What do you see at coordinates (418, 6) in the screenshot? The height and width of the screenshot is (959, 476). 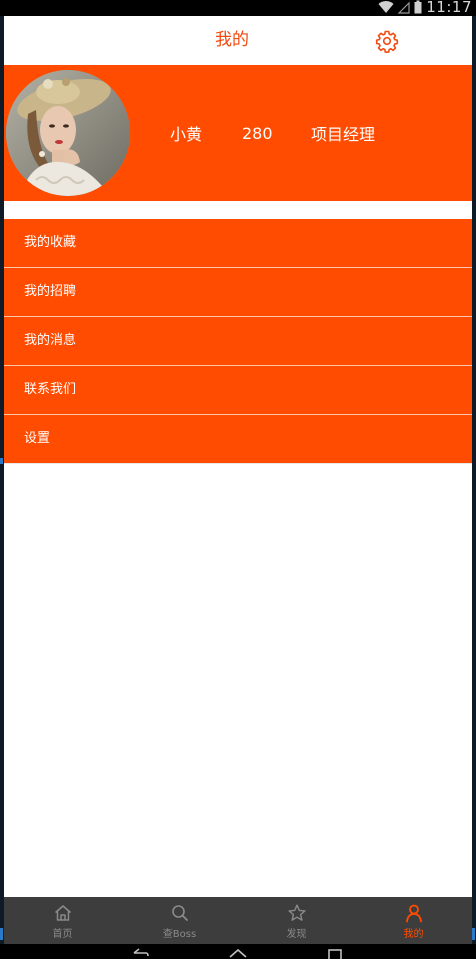 I see `battery-icon` at bounding box center [418, 6].